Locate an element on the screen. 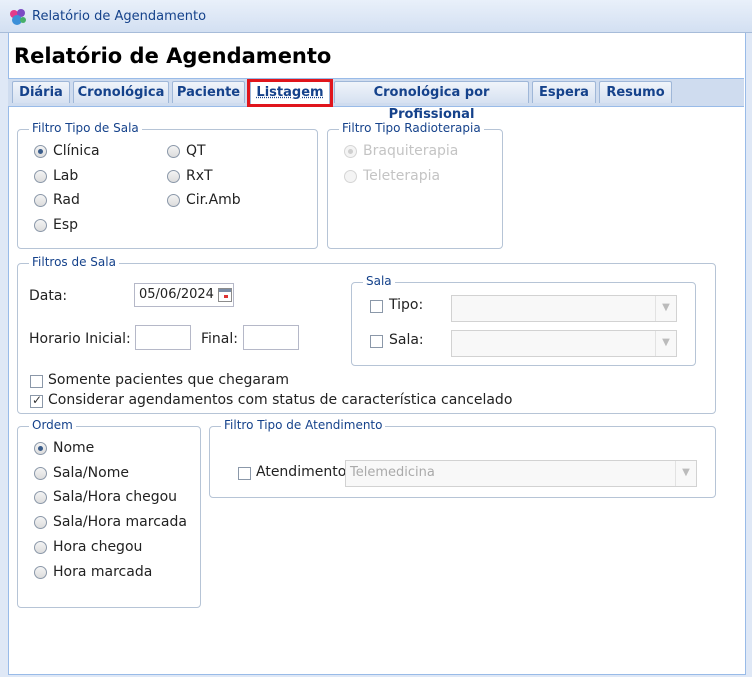  data-value: 05/06/2024 is located at coordinates (176, 294).